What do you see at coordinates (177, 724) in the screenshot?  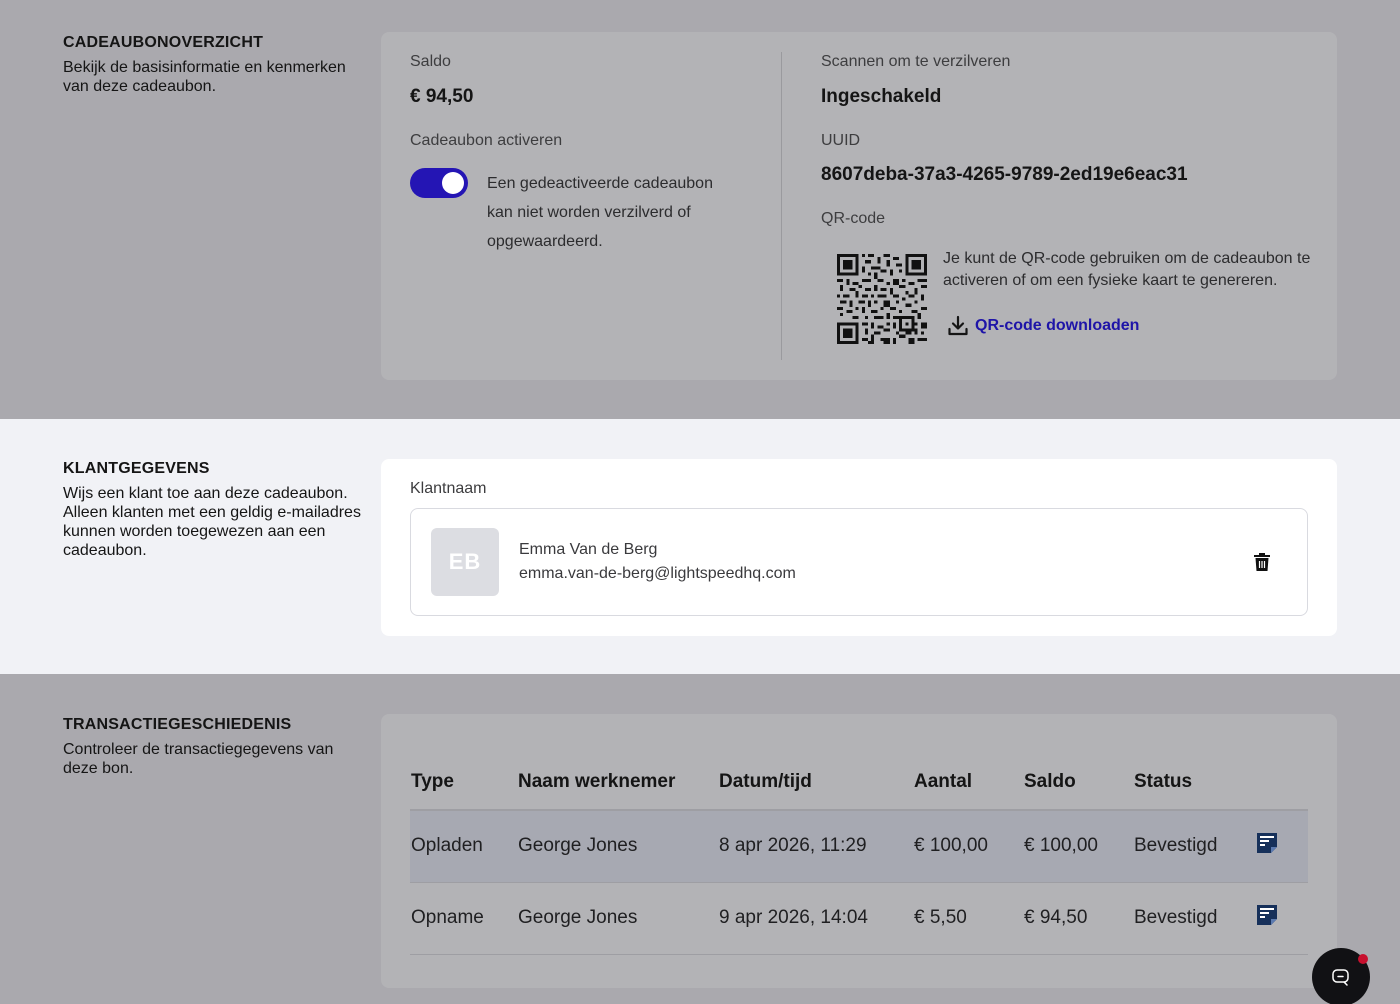 I see `transactions-title: TRANSACTIEGESCHIEDENIS` at bounding box center [177, 724].